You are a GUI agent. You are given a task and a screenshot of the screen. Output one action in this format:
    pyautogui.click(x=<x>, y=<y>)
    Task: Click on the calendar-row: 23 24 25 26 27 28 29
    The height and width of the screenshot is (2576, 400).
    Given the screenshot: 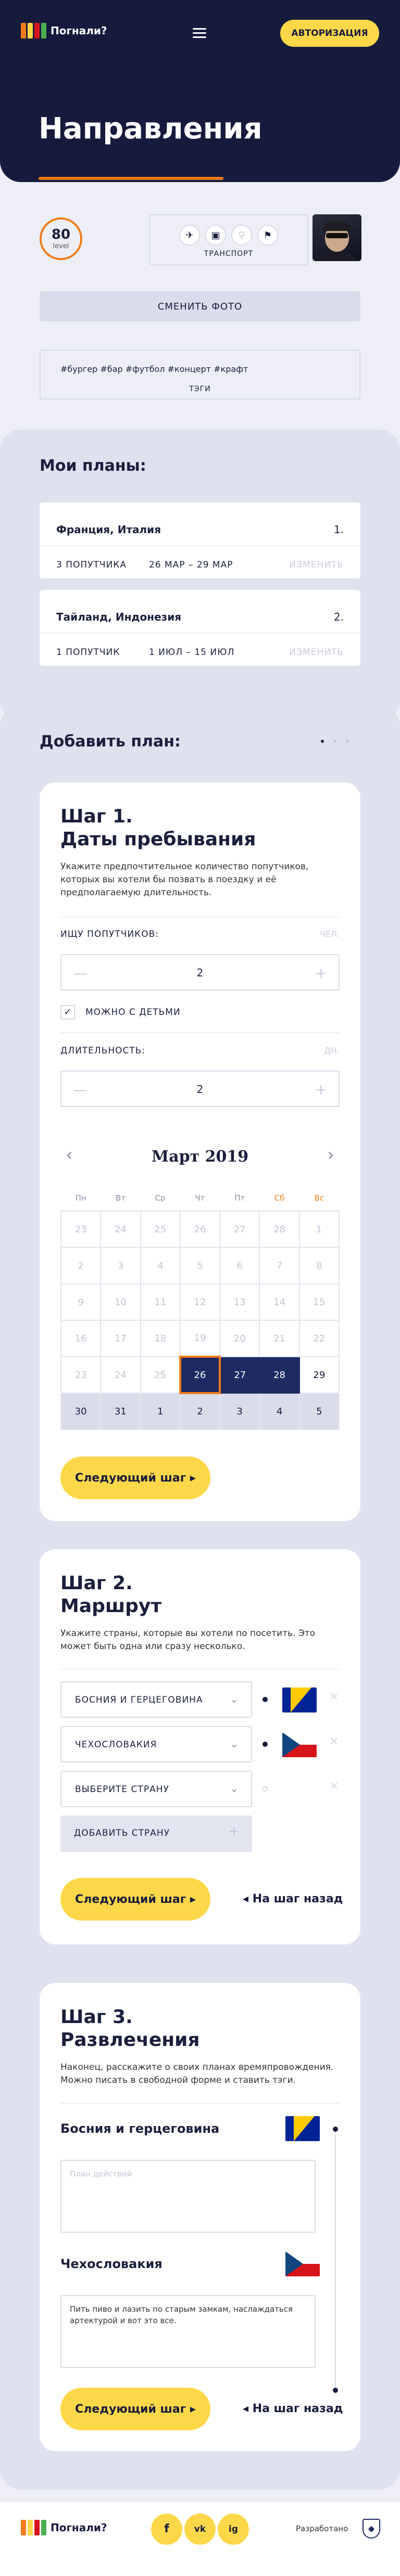 What is the action you would take?
    pyautogui.click(x=200, y=1375)
    